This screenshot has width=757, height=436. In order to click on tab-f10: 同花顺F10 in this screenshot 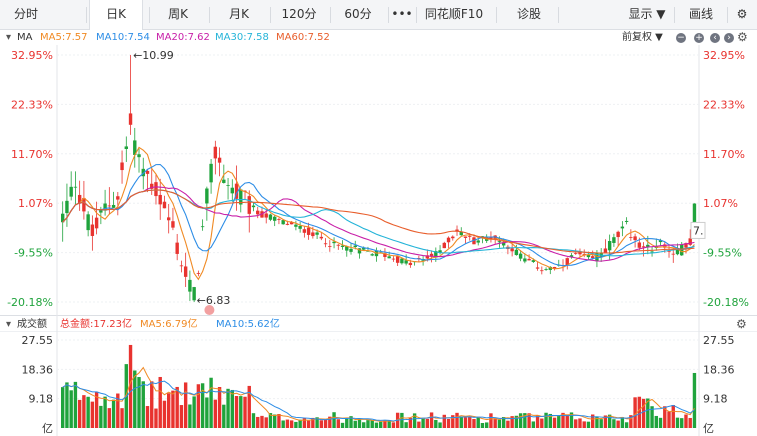, I will do `click(454, 14)`.